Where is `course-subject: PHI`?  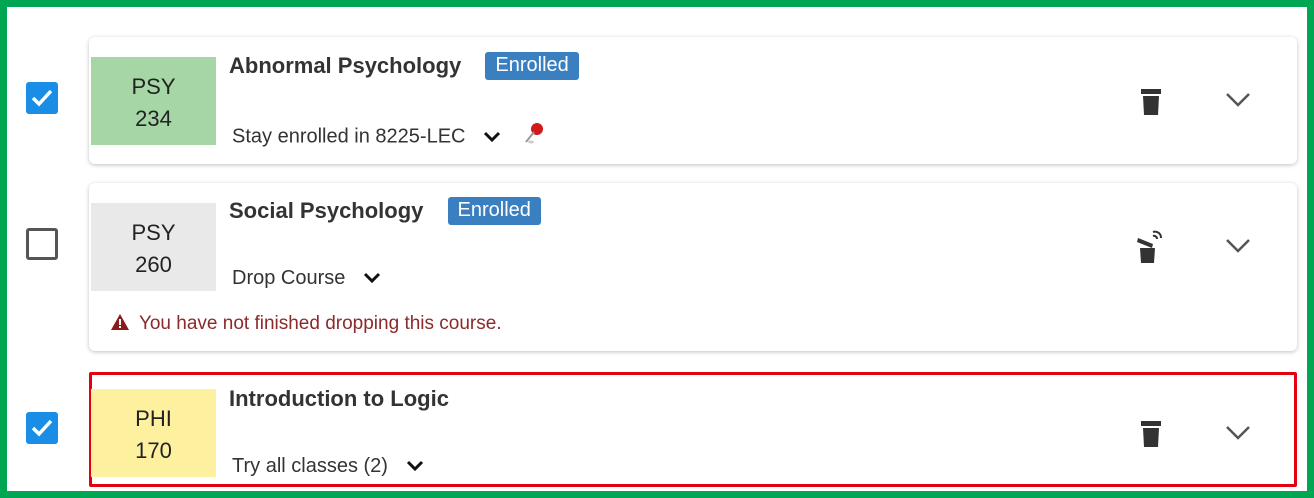
course-subject: PHI is located at coordinates (153, 418).